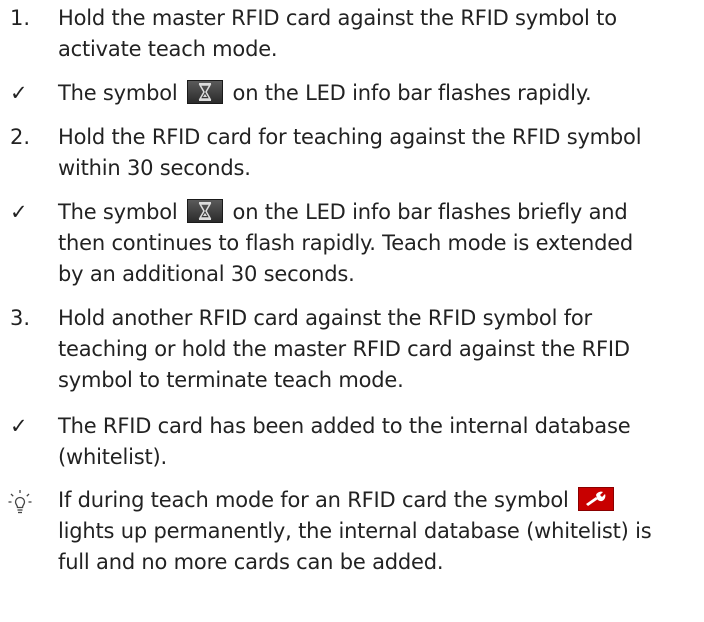 The image size is (704, 622). Describe the element at coordinates (206, 274) in the screenshot. I see `result-text-line: by an additional 30 seconds.` at that location.